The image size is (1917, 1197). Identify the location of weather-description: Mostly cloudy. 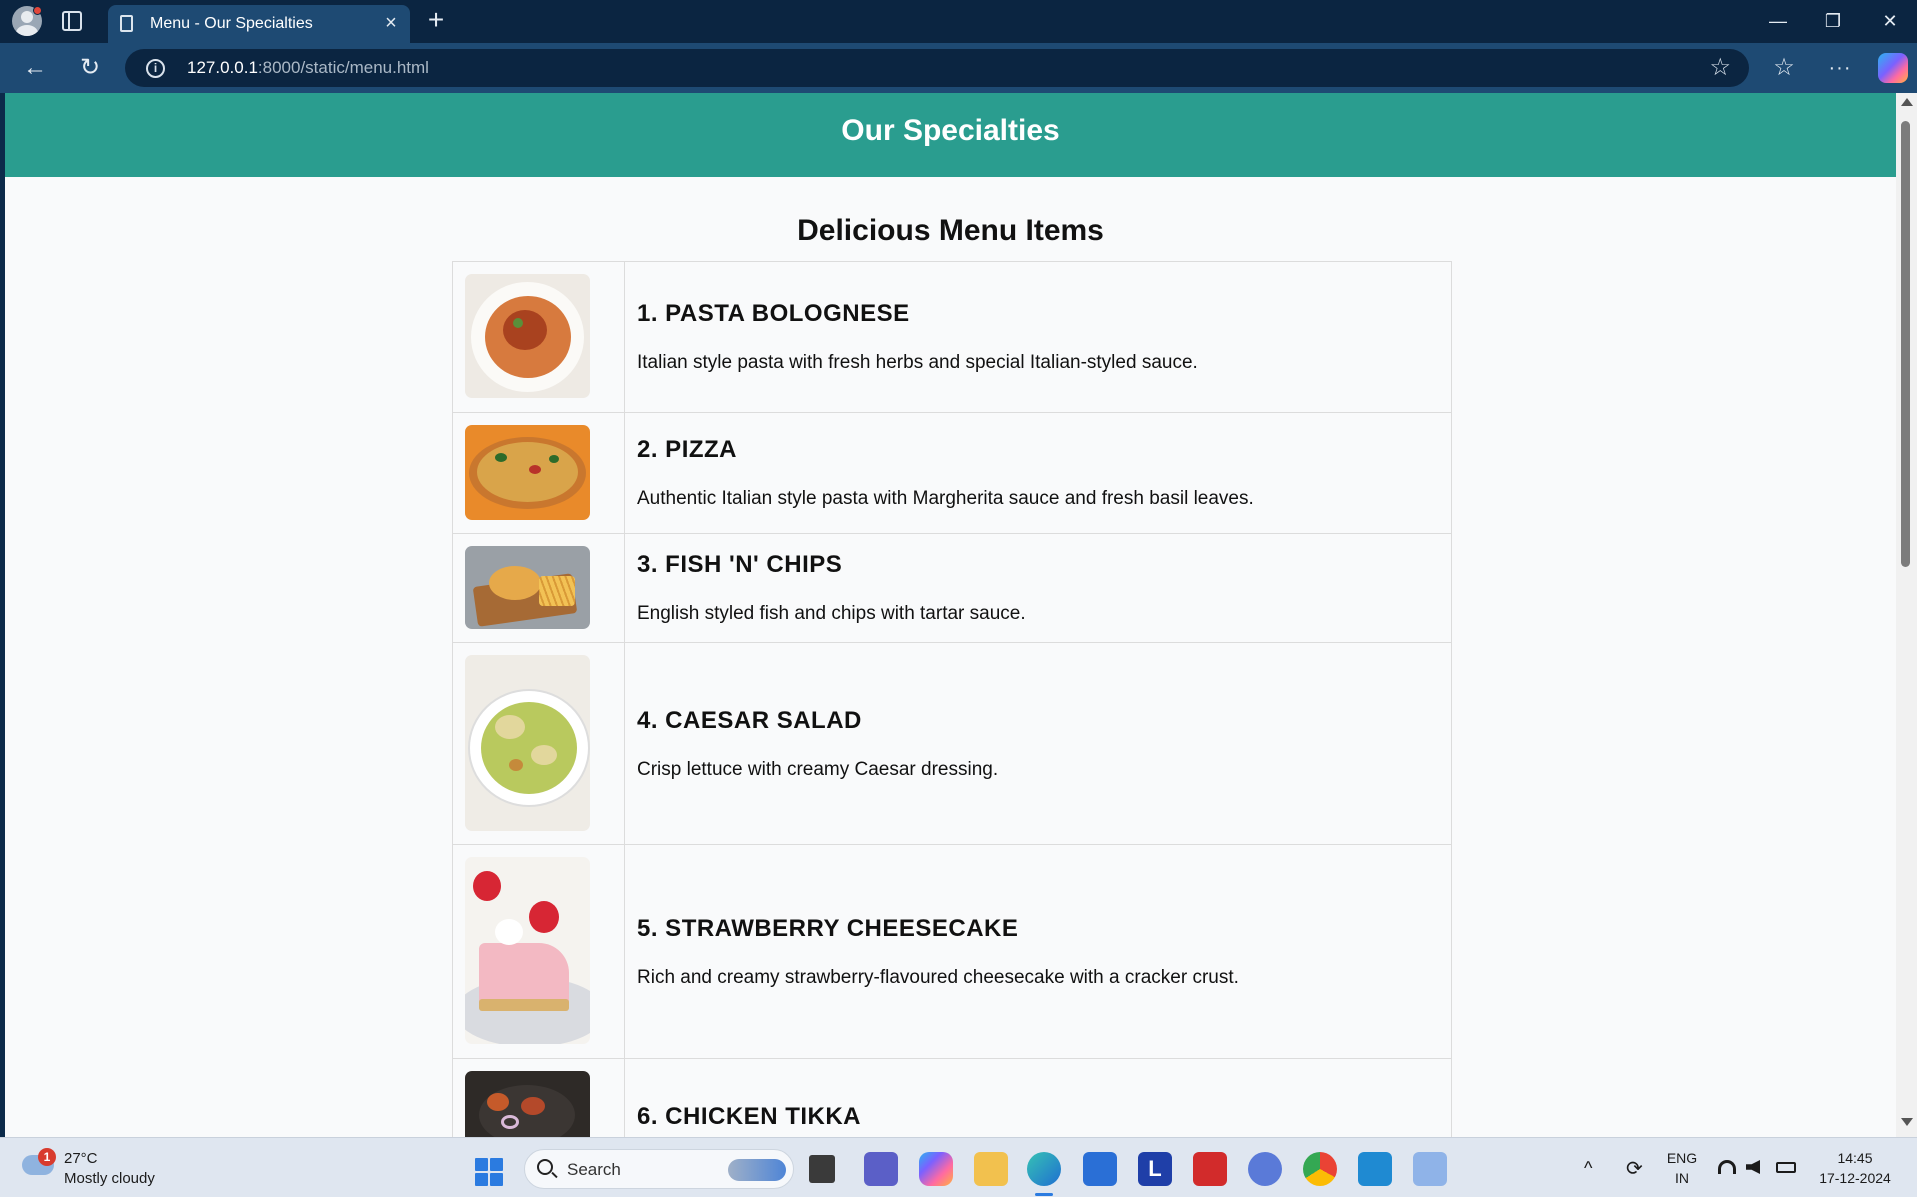
(109, 1178).